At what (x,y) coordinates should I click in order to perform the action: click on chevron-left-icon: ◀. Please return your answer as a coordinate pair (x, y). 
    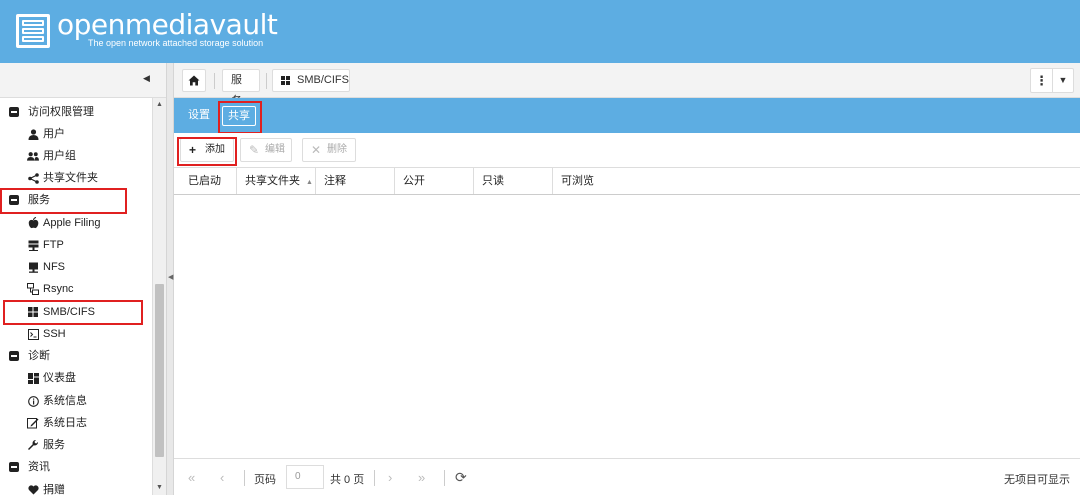
    Looking at the image, I should click on (148, 80).